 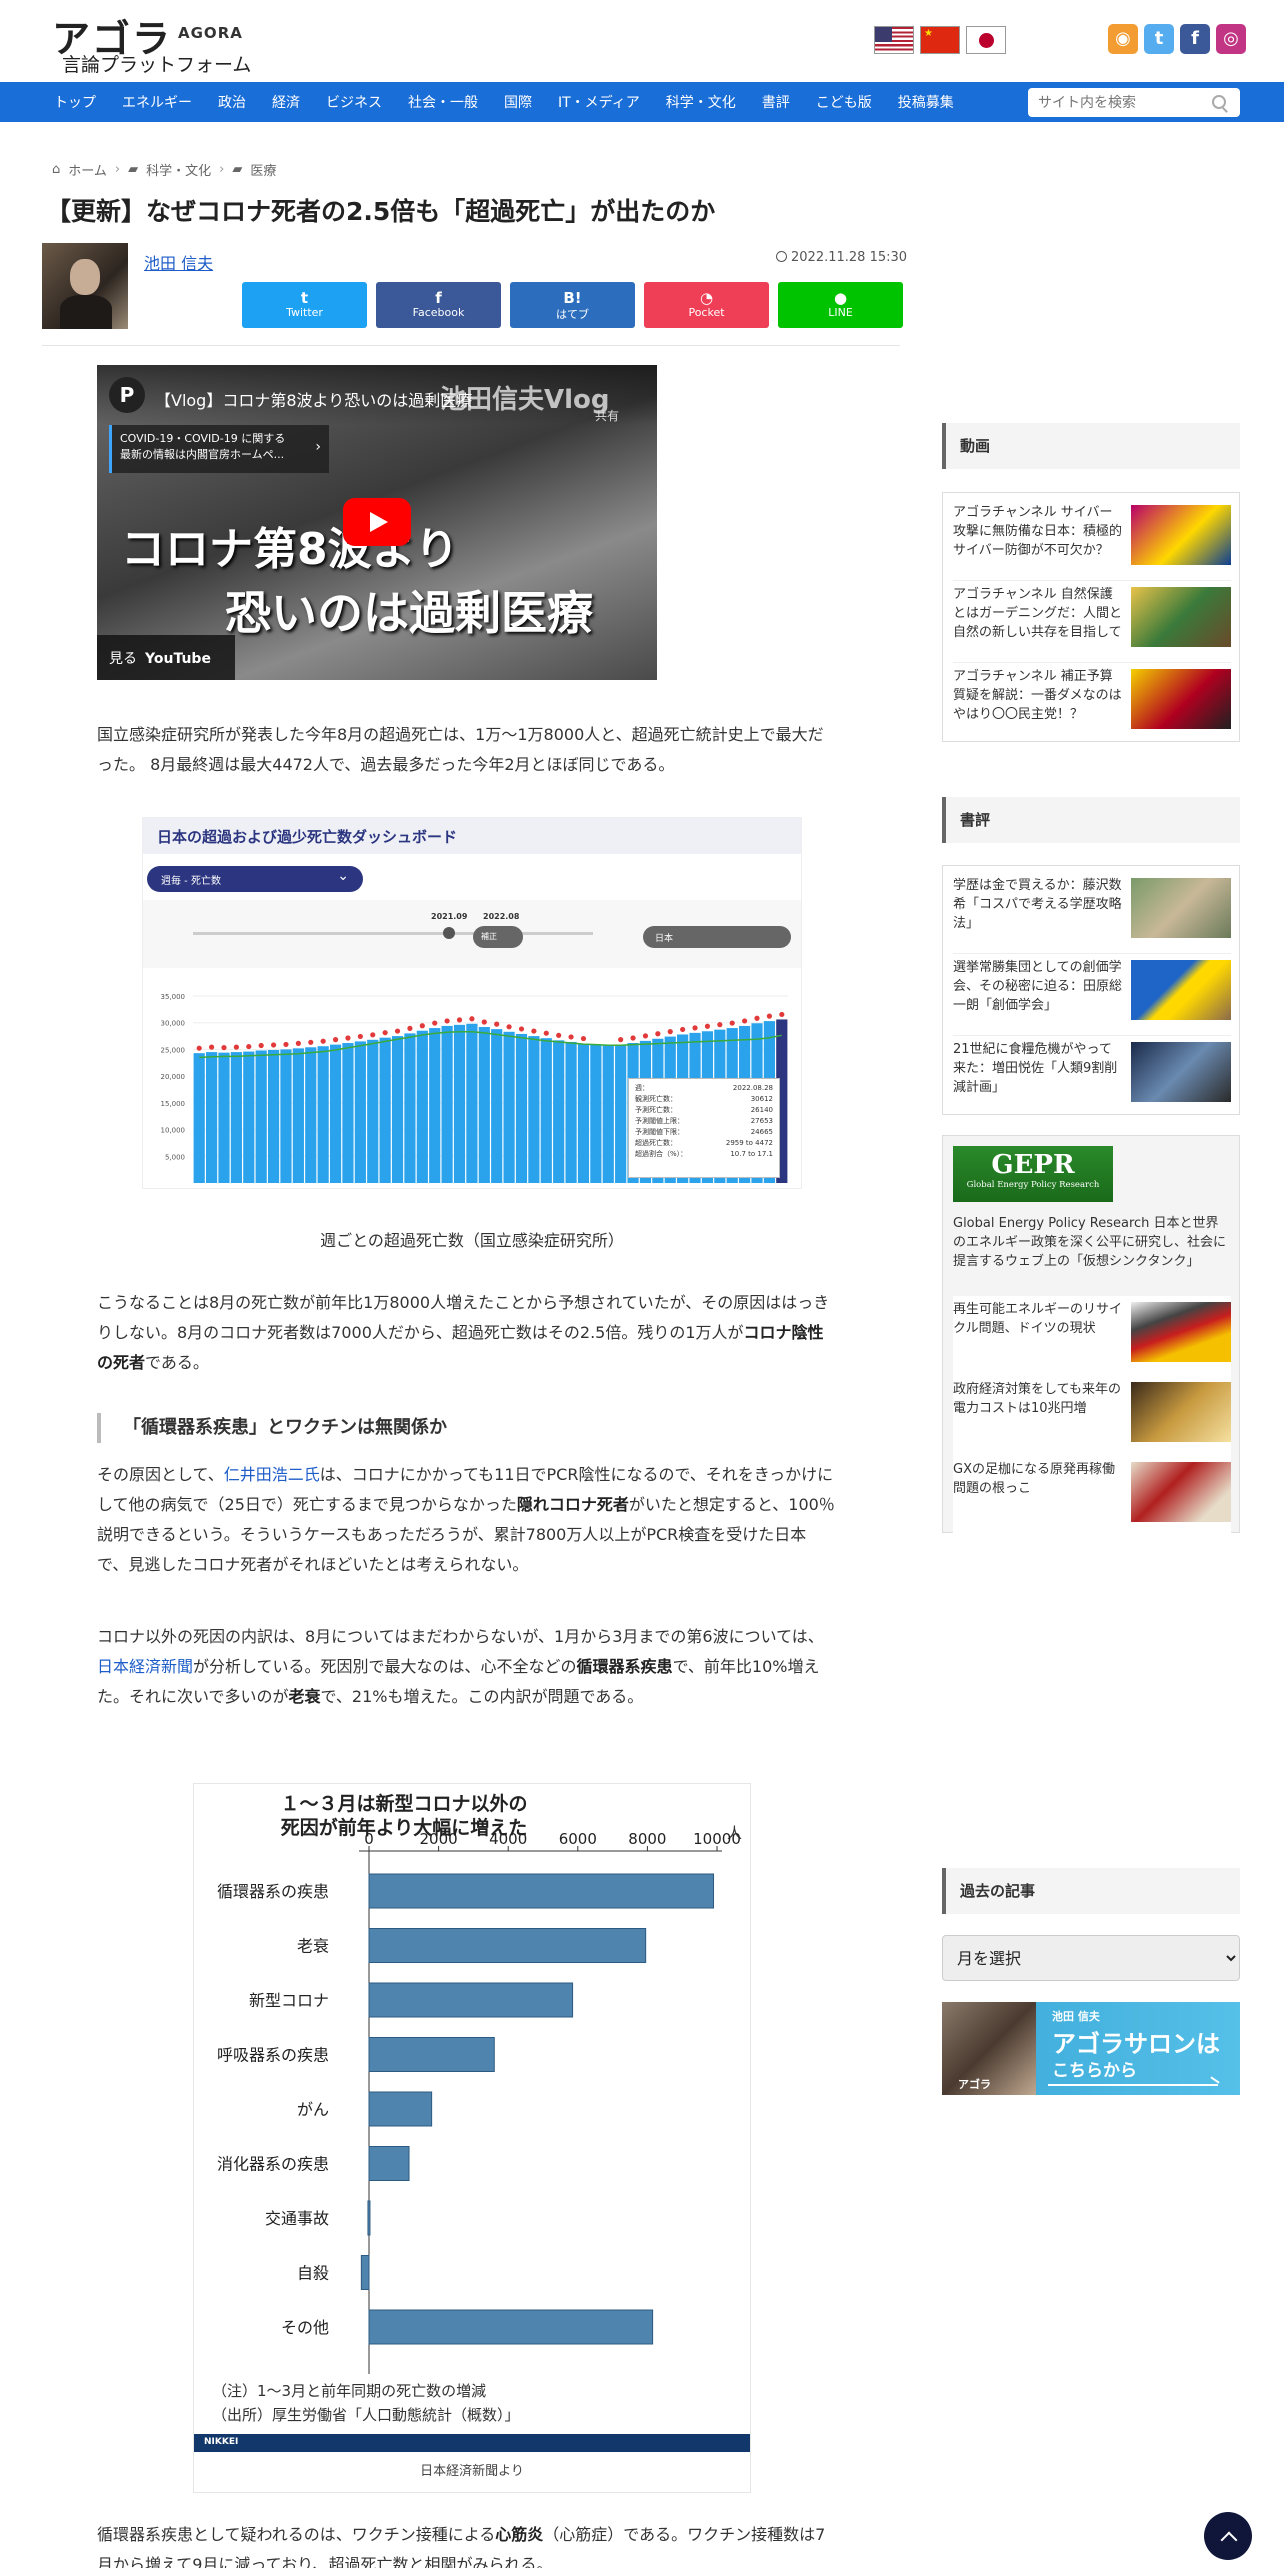 I want to click on nav-item: 政治, so click(x=232, y=102).